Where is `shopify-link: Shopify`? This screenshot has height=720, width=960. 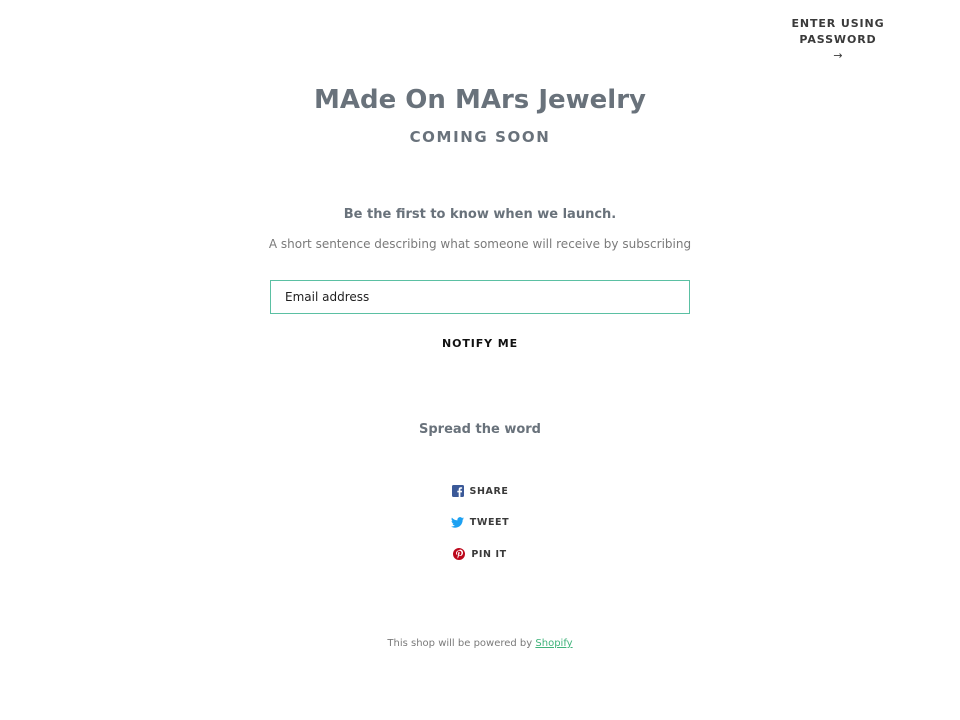 shopify-link: Shopify is located at coordinates (553, 643).